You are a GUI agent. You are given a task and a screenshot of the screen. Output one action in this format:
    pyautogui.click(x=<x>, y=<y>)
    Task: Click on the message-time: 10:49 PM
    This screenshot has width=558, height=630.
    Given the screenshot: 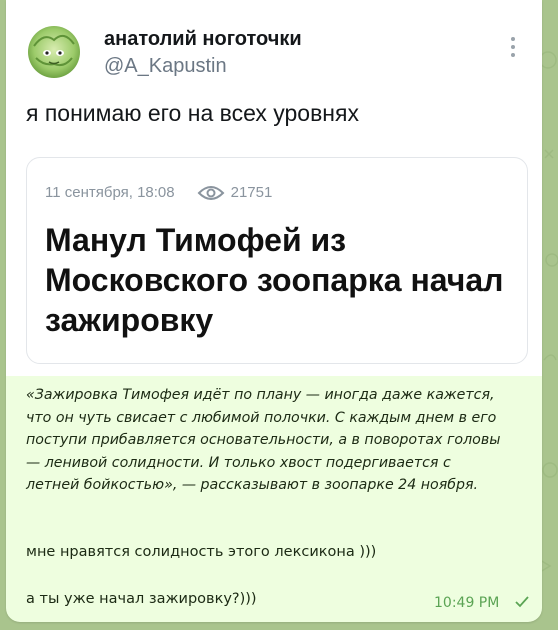 What is the action you would take?
    pyautogui.click(x=467, y=603)
    